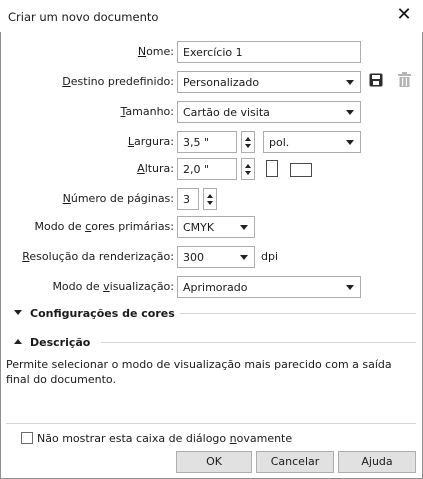 The width and height of the screenshot is (423, 479). I want to click on portrait-icon, so click(272, 168).